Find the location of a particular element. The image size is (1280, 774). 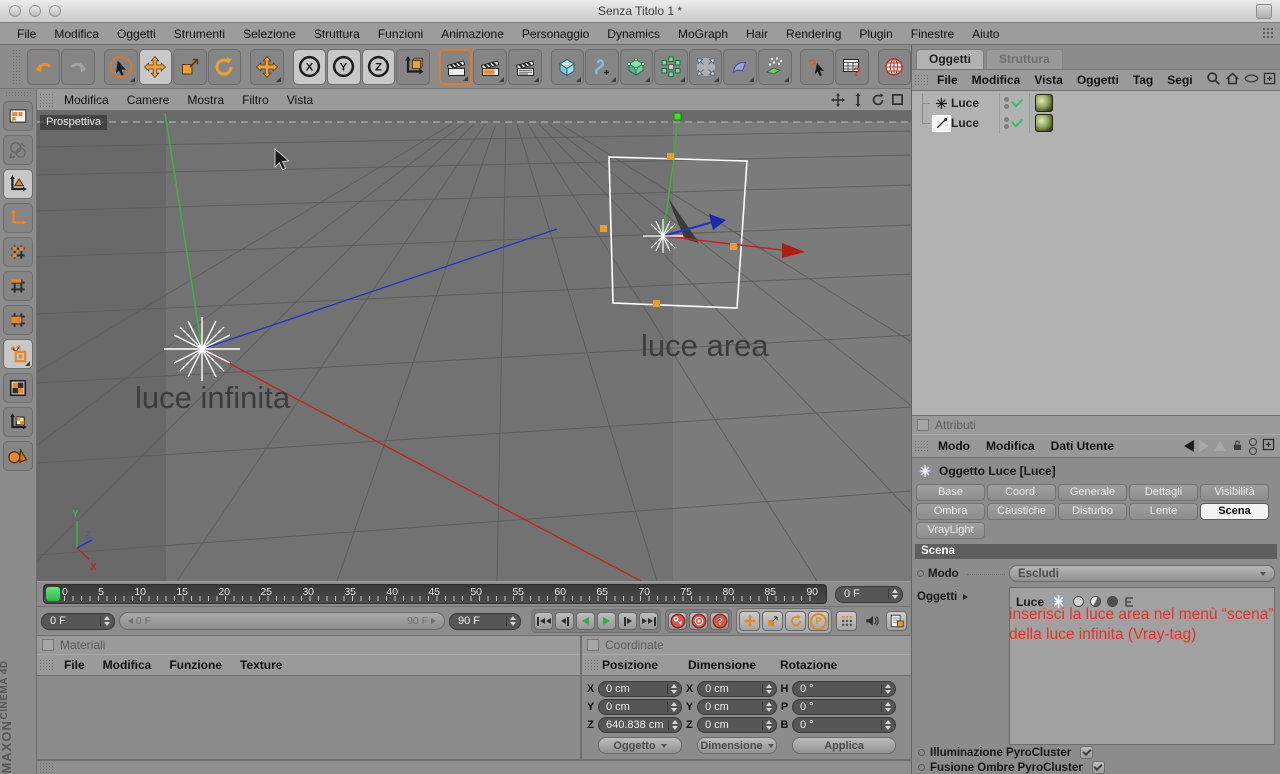

key-position-toggle is located at coordinates (749, 621).